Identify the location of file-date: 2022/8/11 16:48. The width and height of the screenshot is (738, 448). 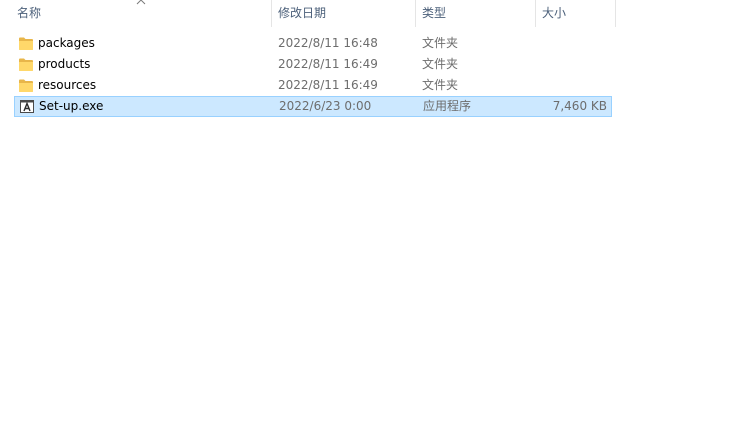
(328, 43).